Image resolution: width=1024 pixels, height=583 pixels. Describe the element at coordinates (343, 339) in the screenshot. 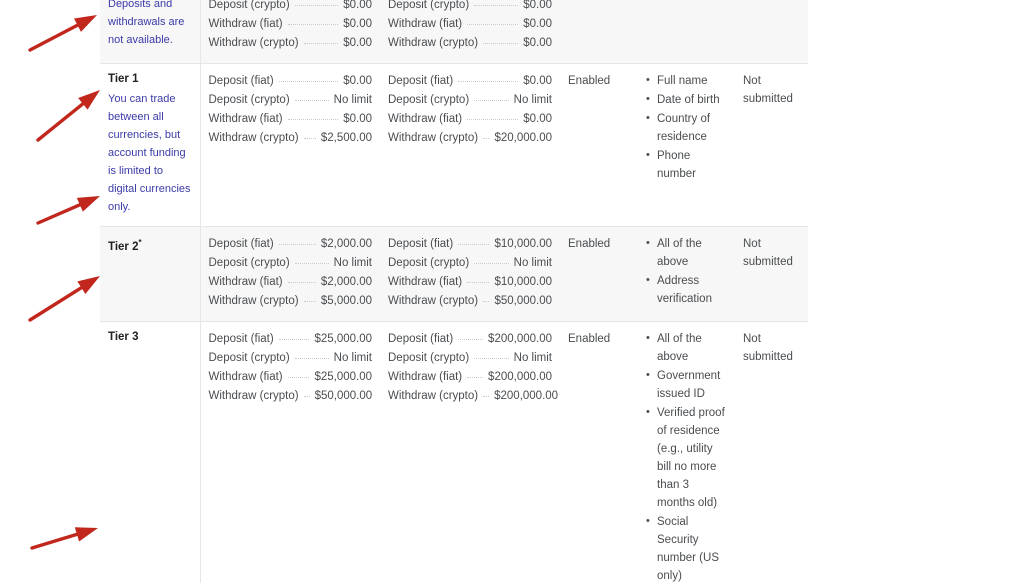

I see `limit-value: $25,000.00` at that location.